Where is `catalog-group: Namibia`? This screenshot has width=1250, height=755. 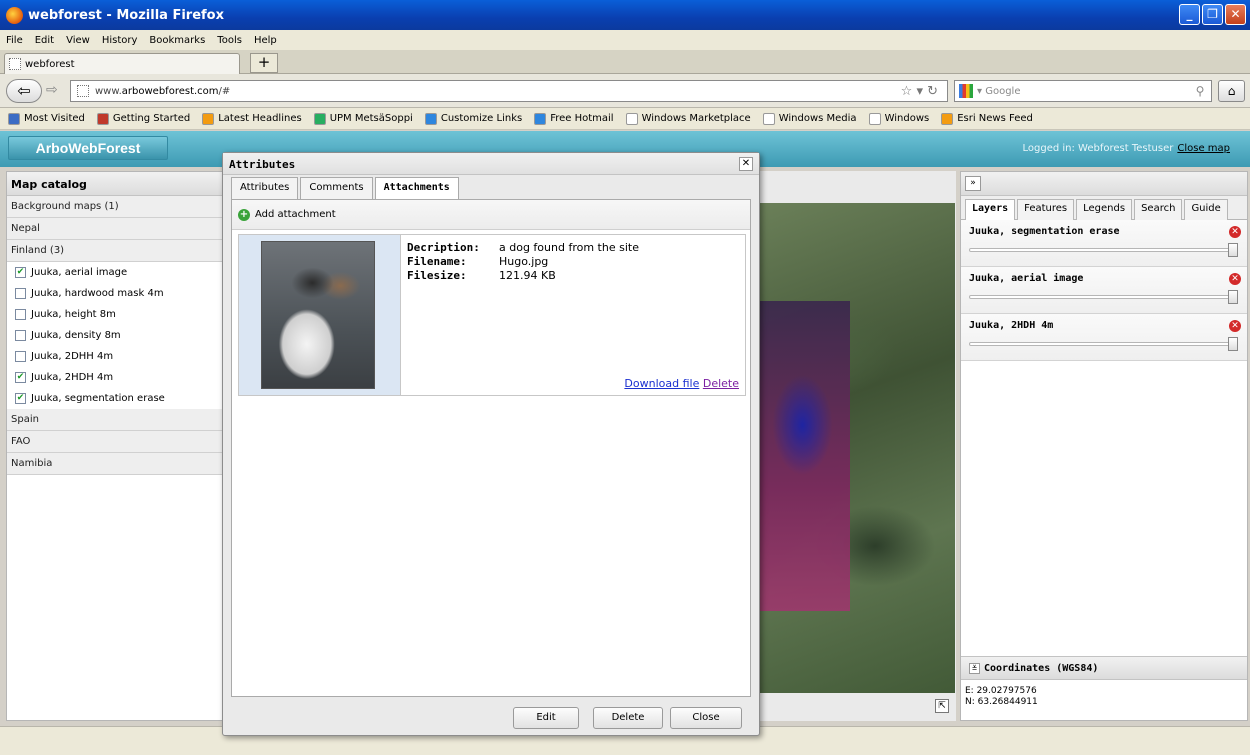
catalog-group: Namibia is located at coordinates (118, 464).